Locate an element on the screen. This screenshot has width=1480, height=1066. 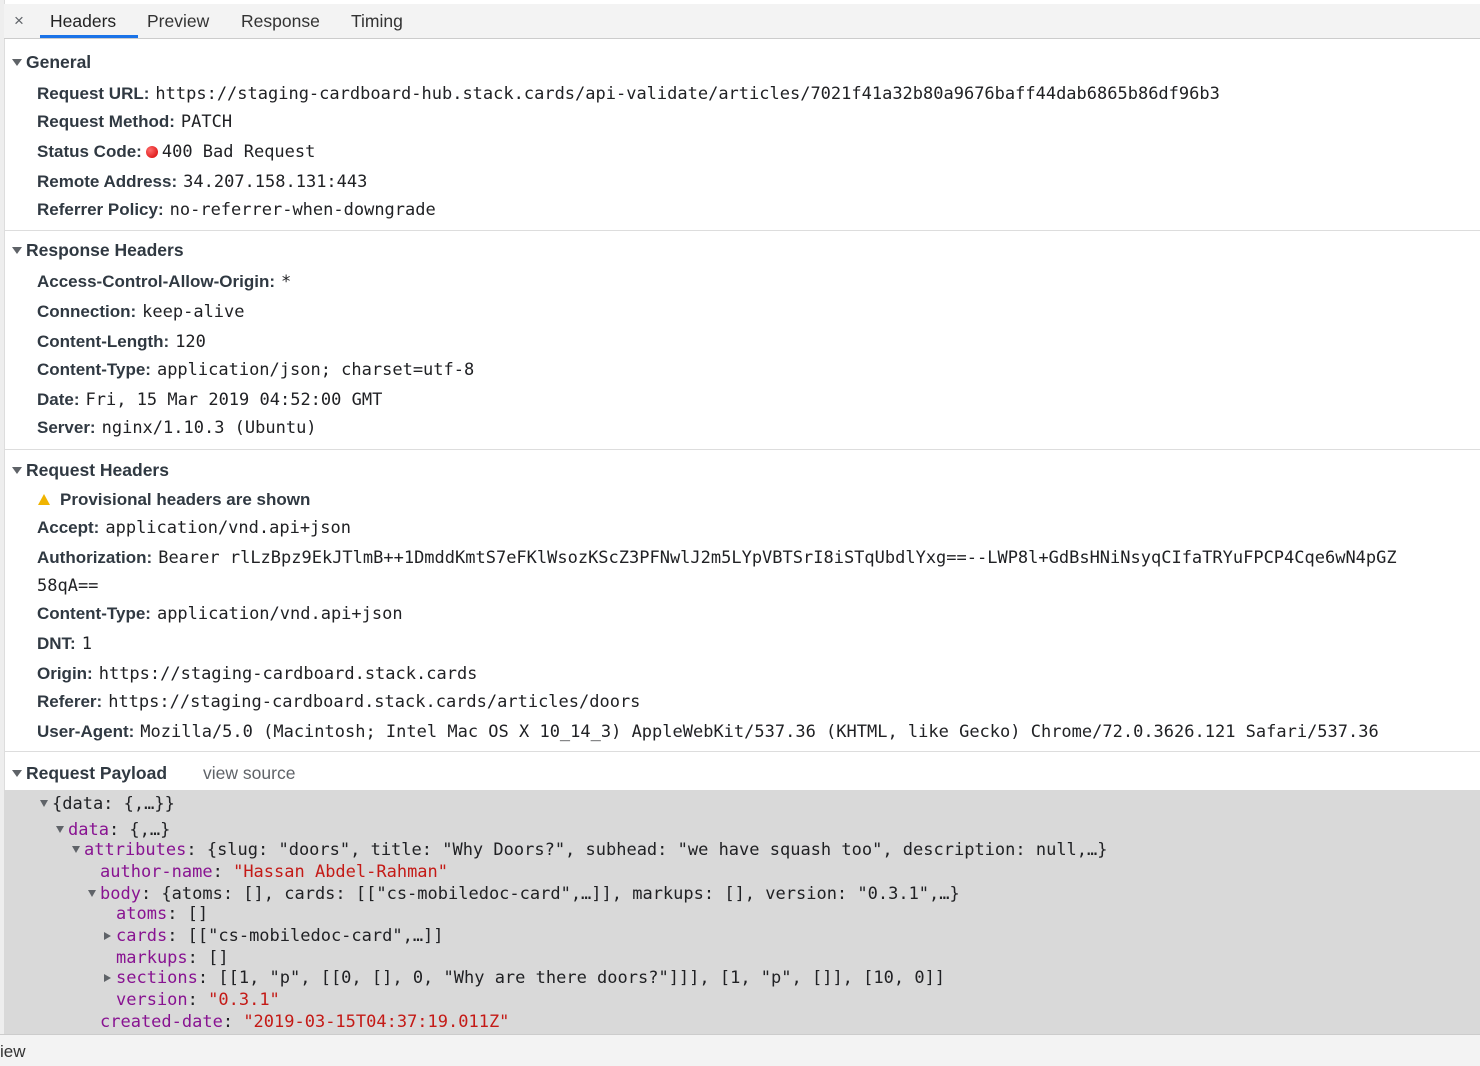
header-key: Accept: is located at coordinates (68, 527).